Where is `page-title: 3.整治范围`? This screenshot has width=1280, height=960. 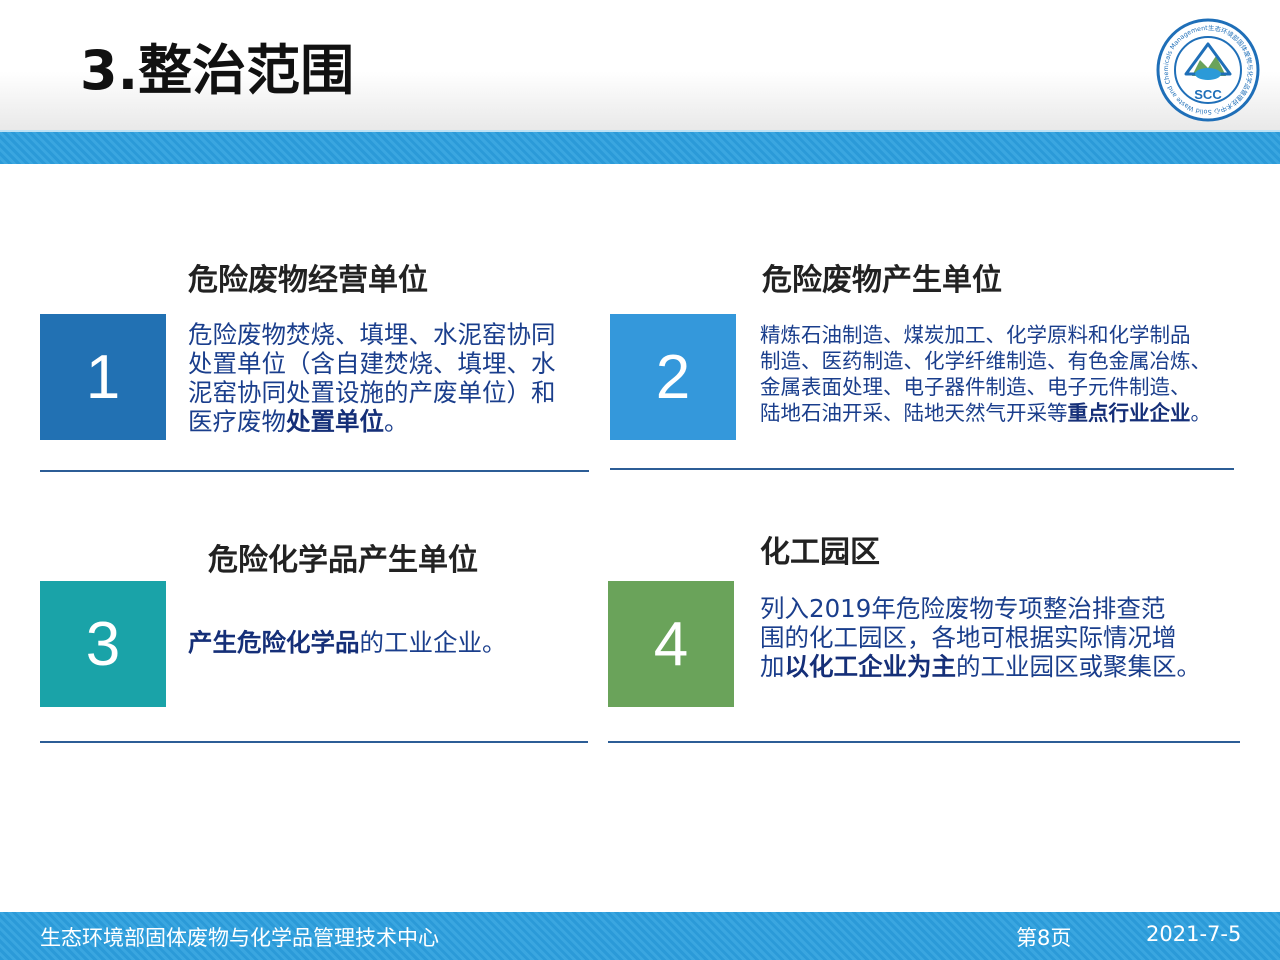
page-title: 3.整治范围 is located at coordinates (217, 70).